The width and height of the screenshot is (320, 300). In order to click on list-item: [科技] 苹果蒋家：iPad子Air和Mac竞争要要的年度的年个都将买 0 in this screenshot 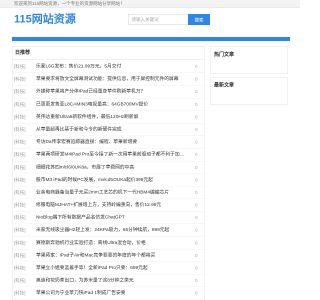, I will do `click(108, 255)`.